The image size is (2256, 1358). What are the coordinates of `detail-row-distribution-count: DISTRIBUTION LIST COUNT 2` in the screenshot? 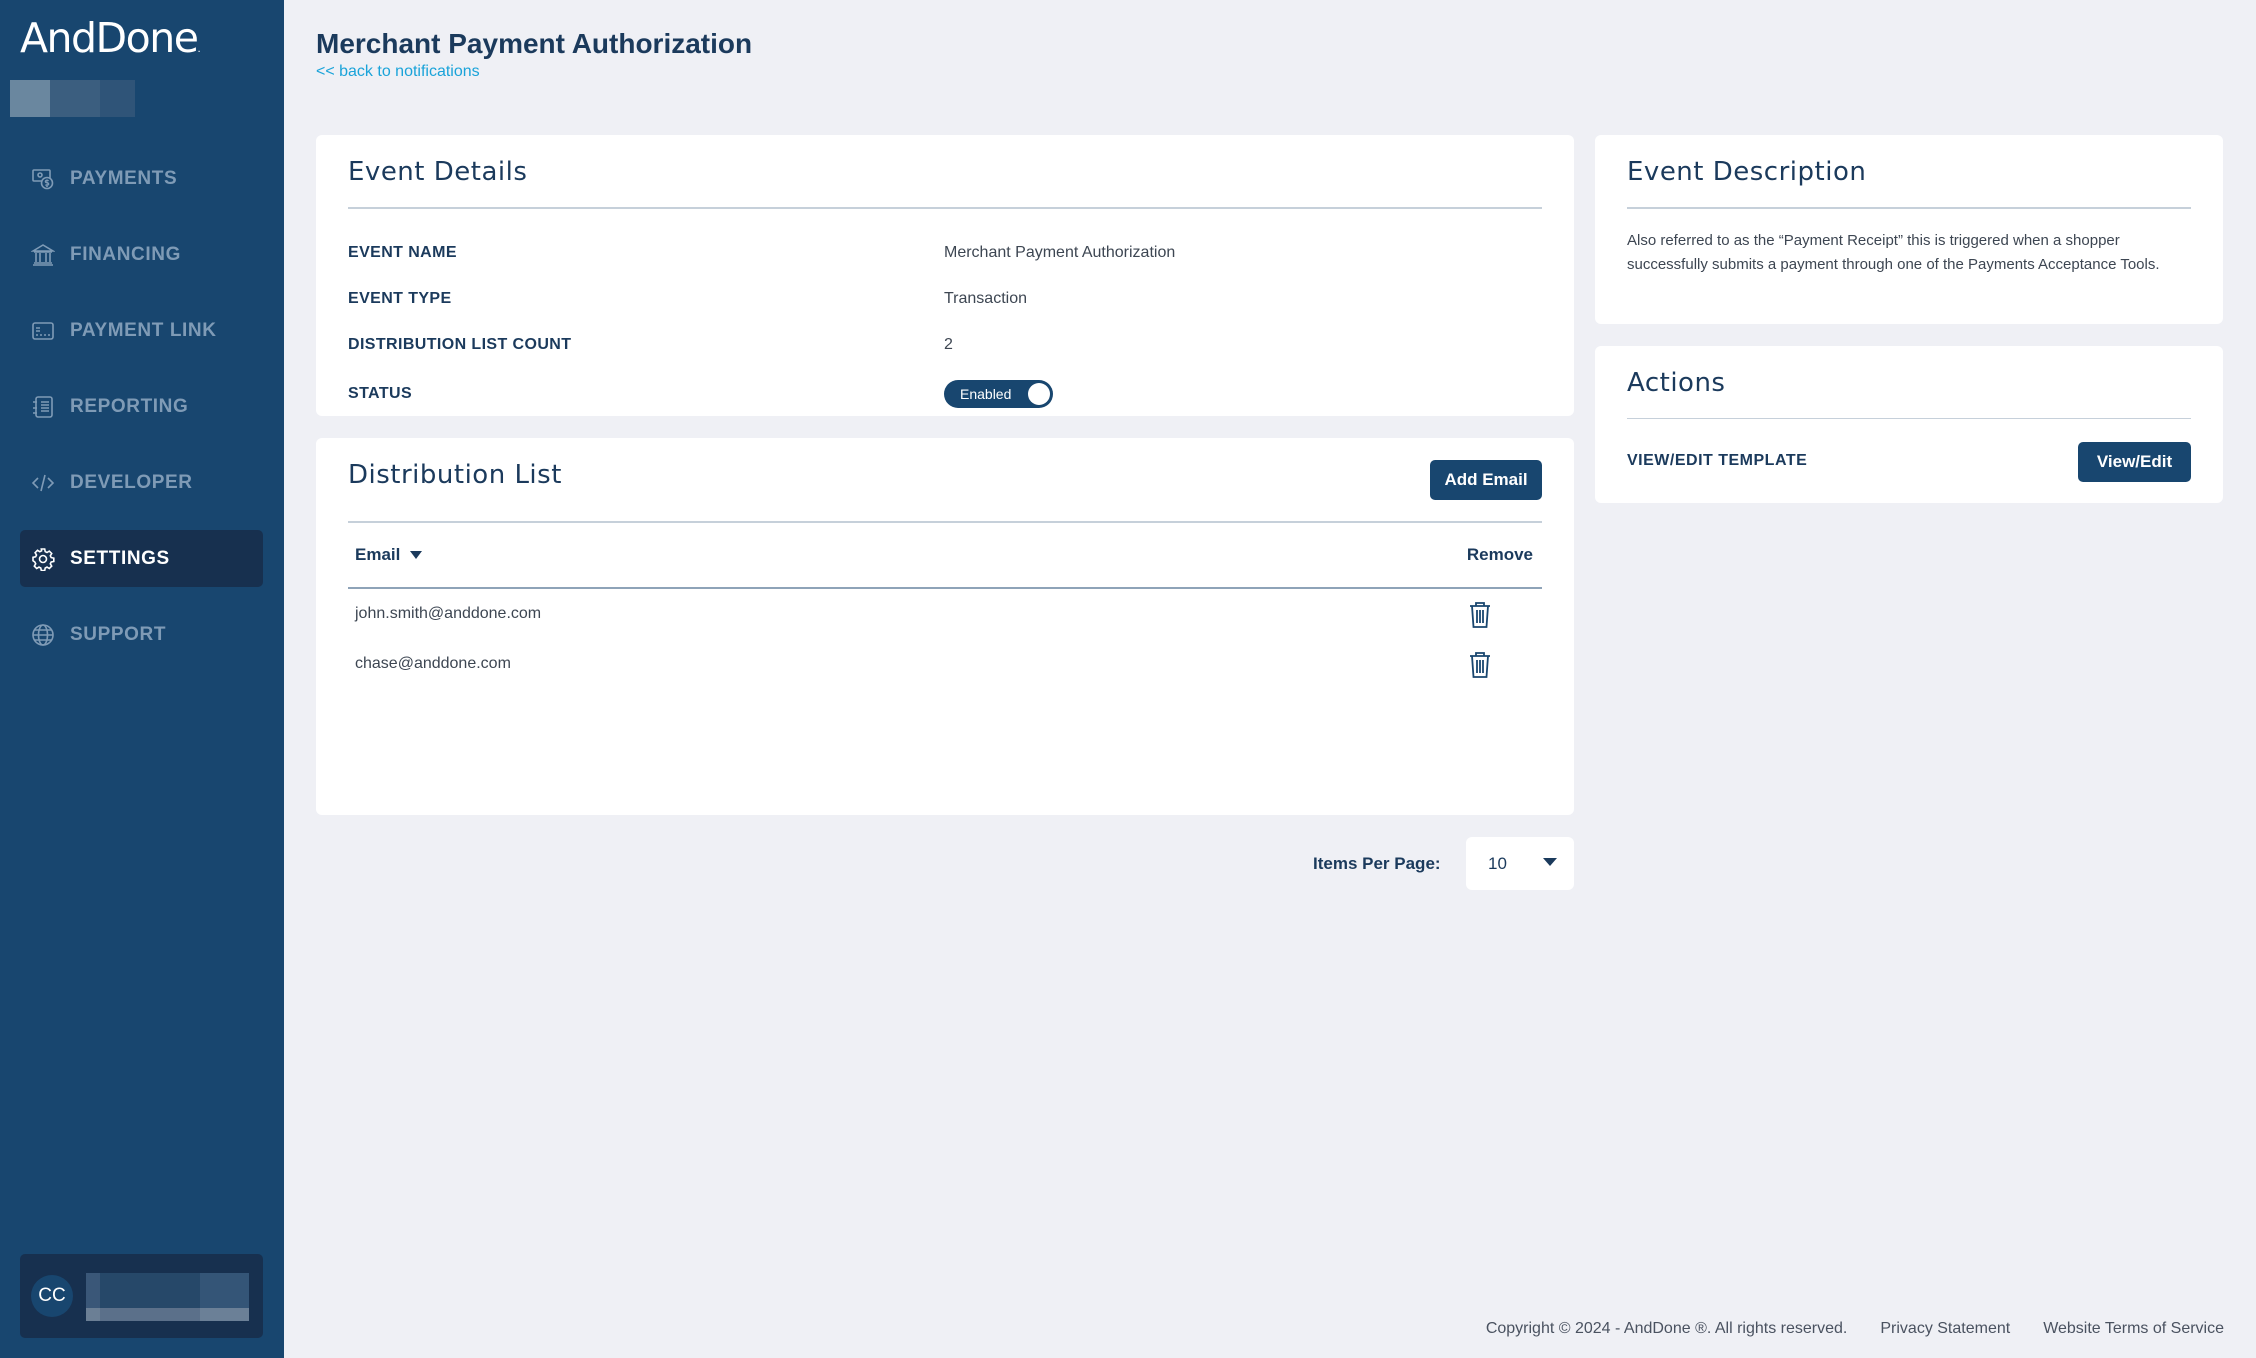 It's located at (945, 345).